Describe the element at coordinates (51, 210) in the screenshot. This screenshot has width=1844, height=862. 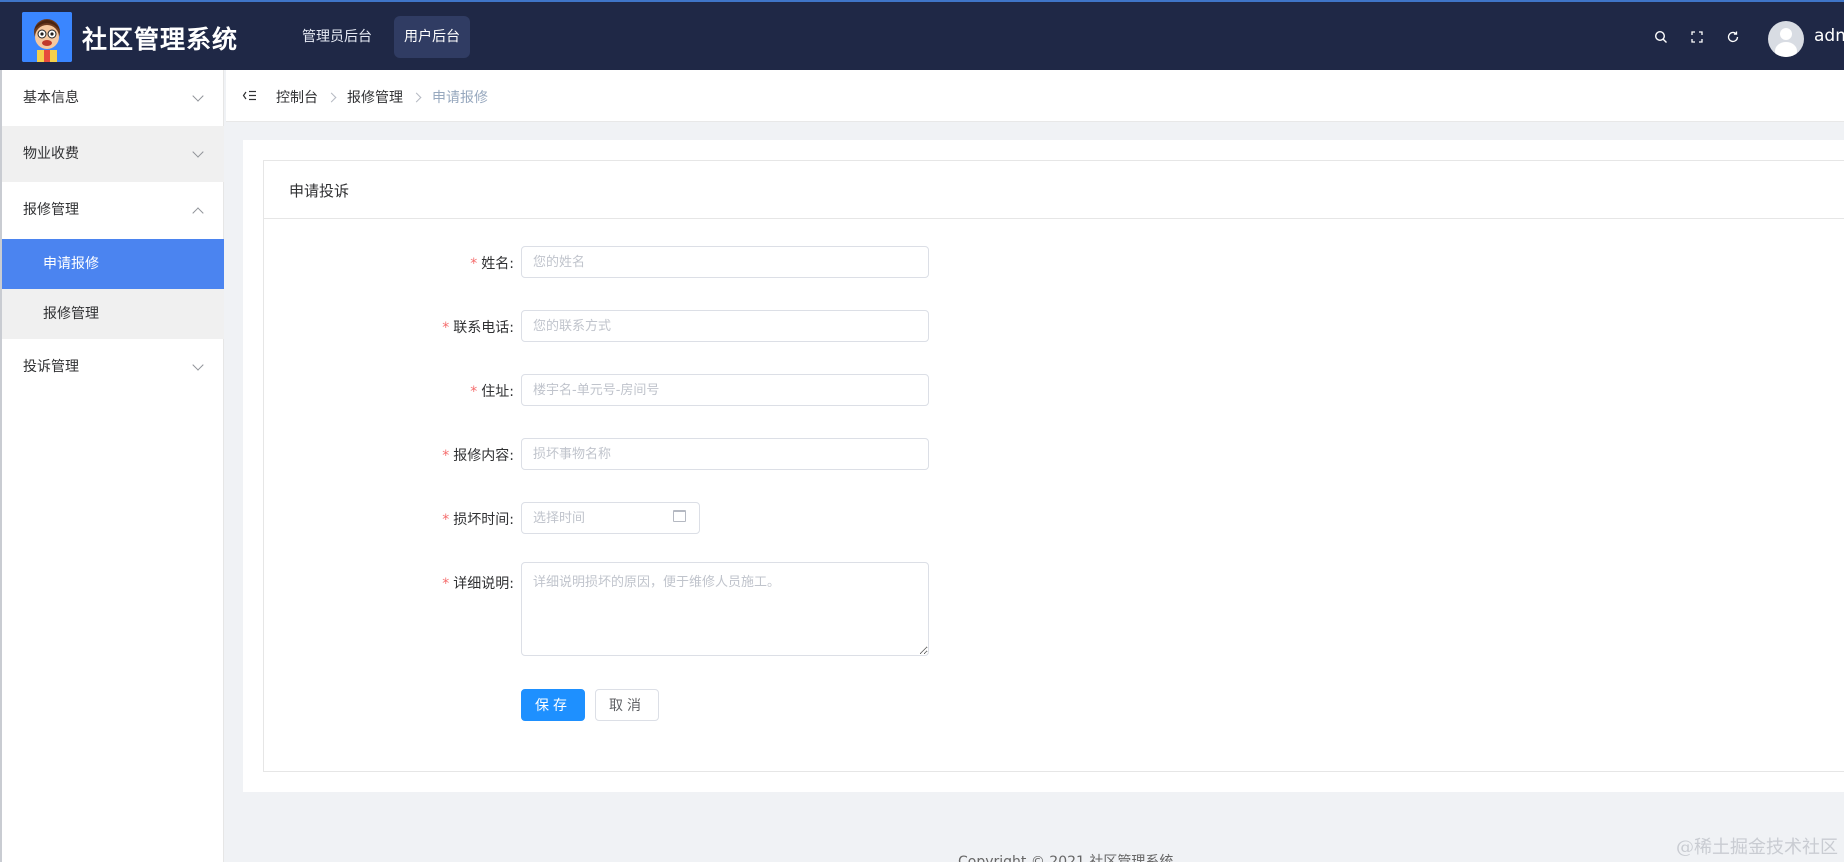
I see `sidebar-item-label: 报修管理` at that location.